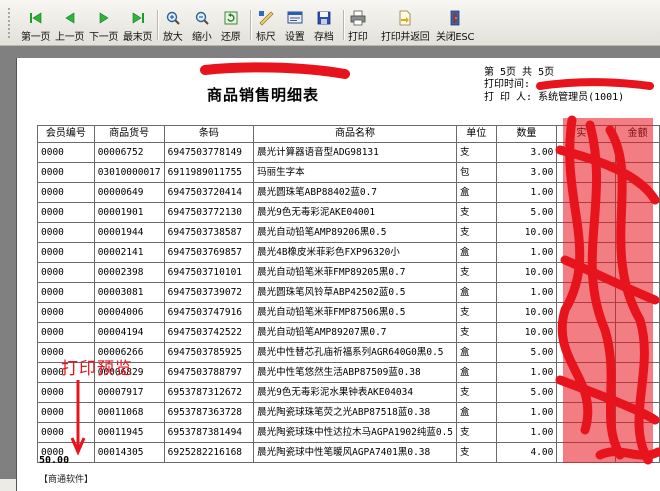 The image size is (660, 491). Describe the element at coordinates (173, 37) in the screenshot. I see `zoom-in-label: 放大` at that location.